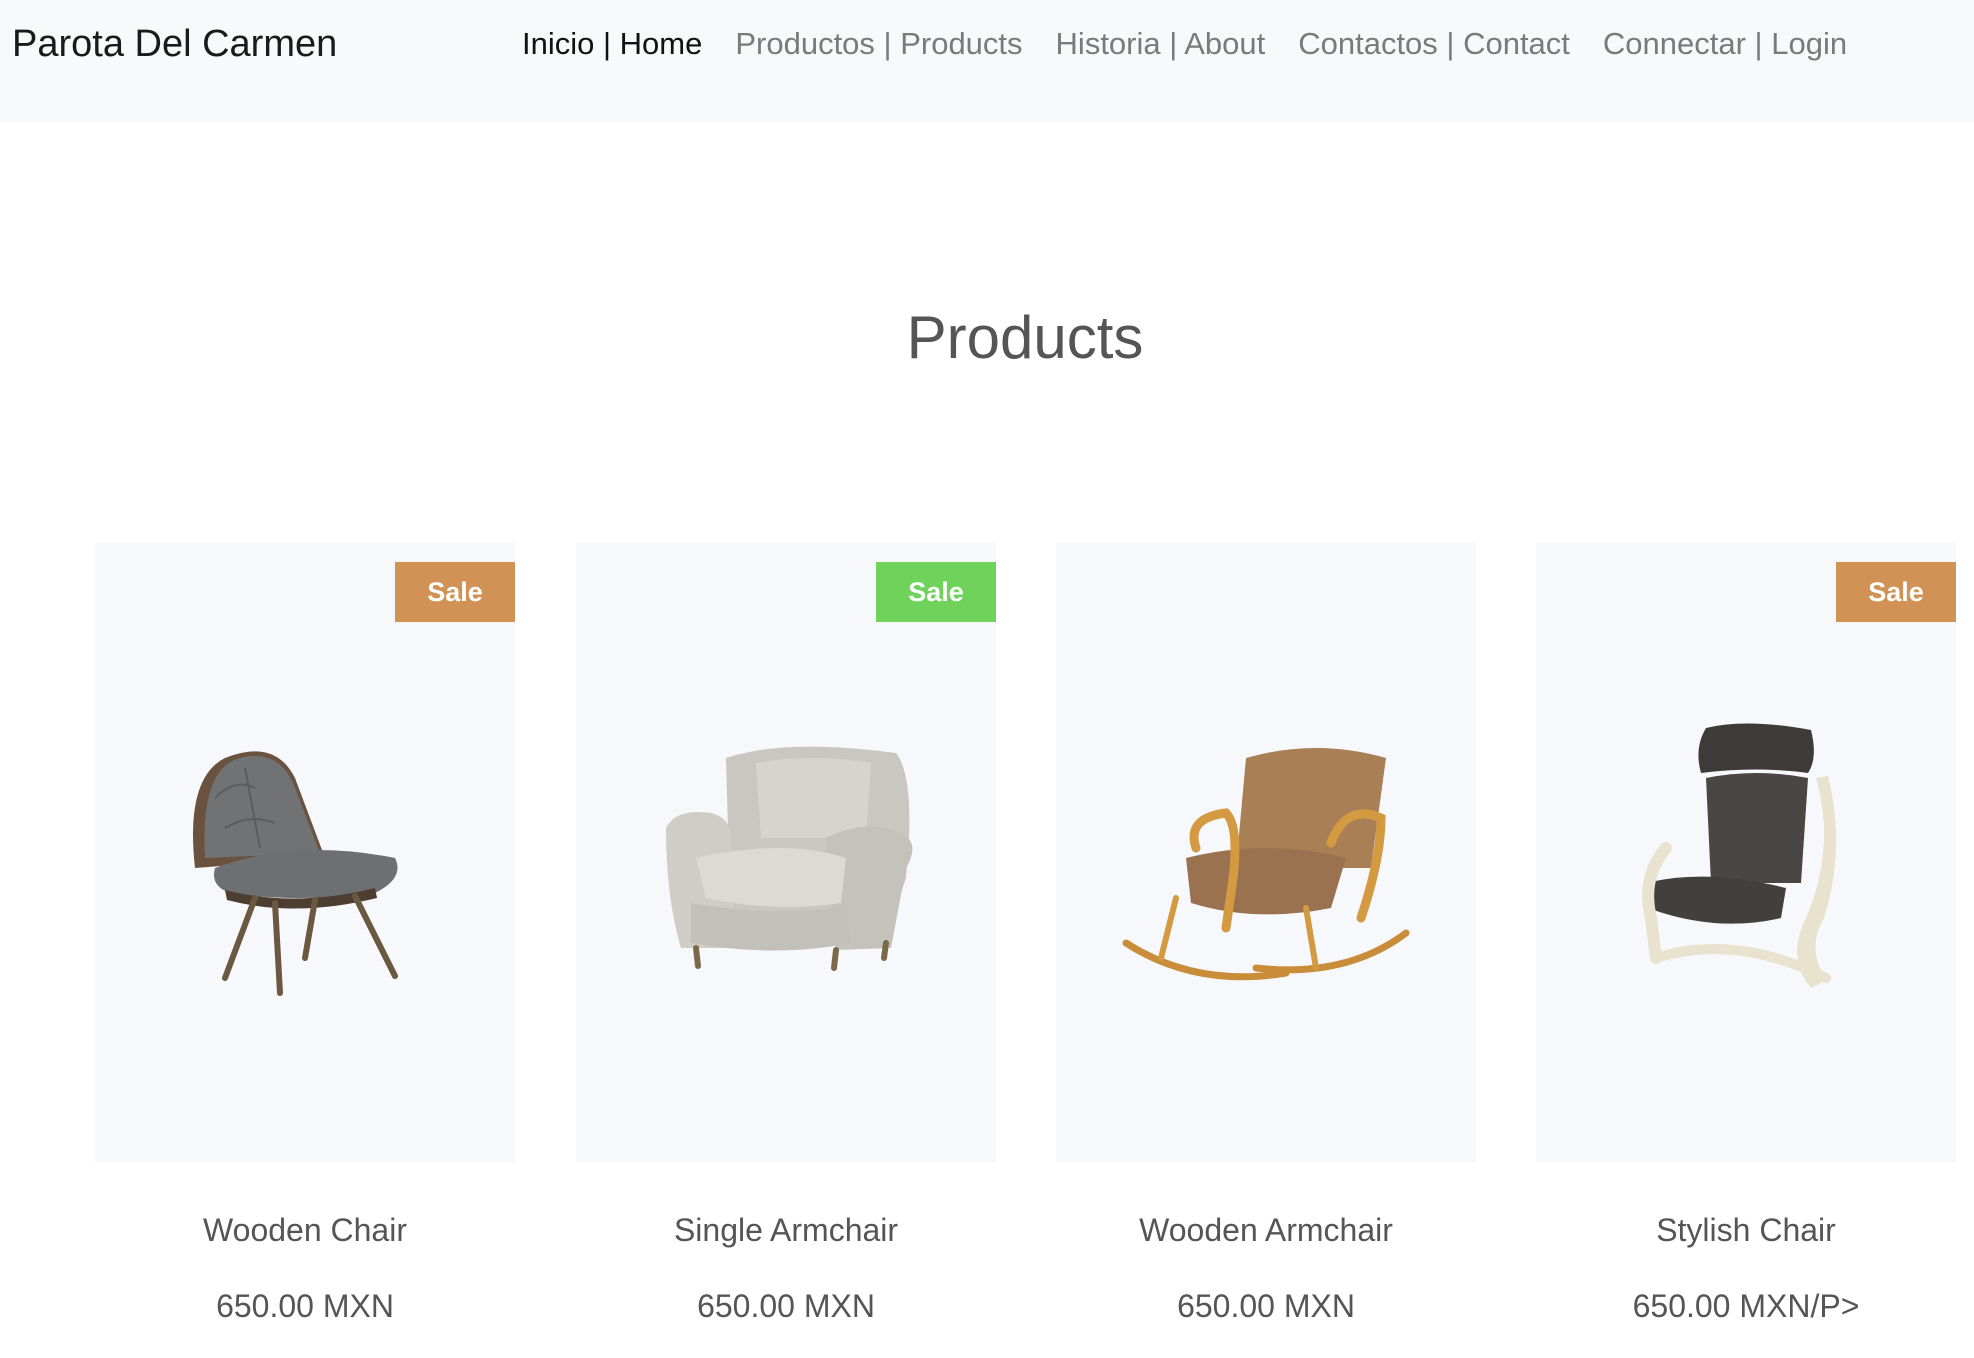 The image size is (1974, 1358). Describe the element at coordinates (174, 44) in the screenshot. I see `brand-logo-text: Parota Del Carmen` at that location.